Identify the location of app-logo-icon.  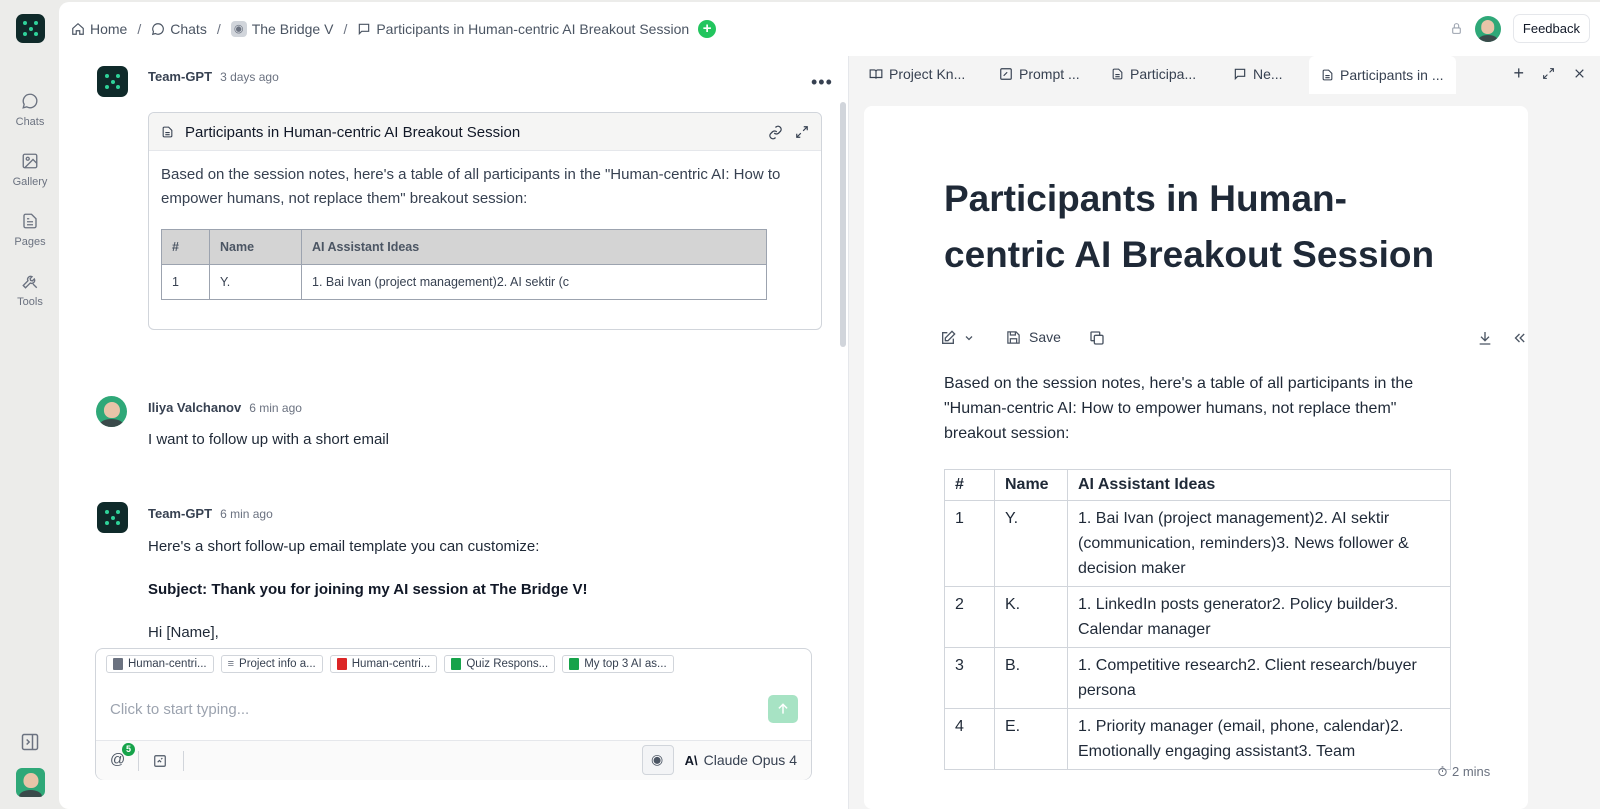
(30, 28).